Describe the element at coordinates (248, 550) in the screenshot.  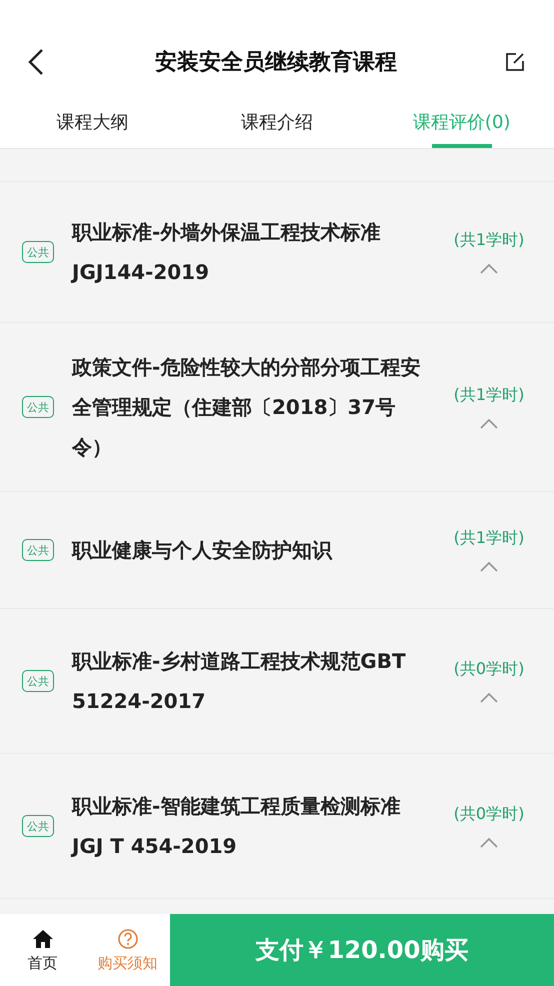
I see `course-title: 职业健康与个人安全防护知识` at that location.